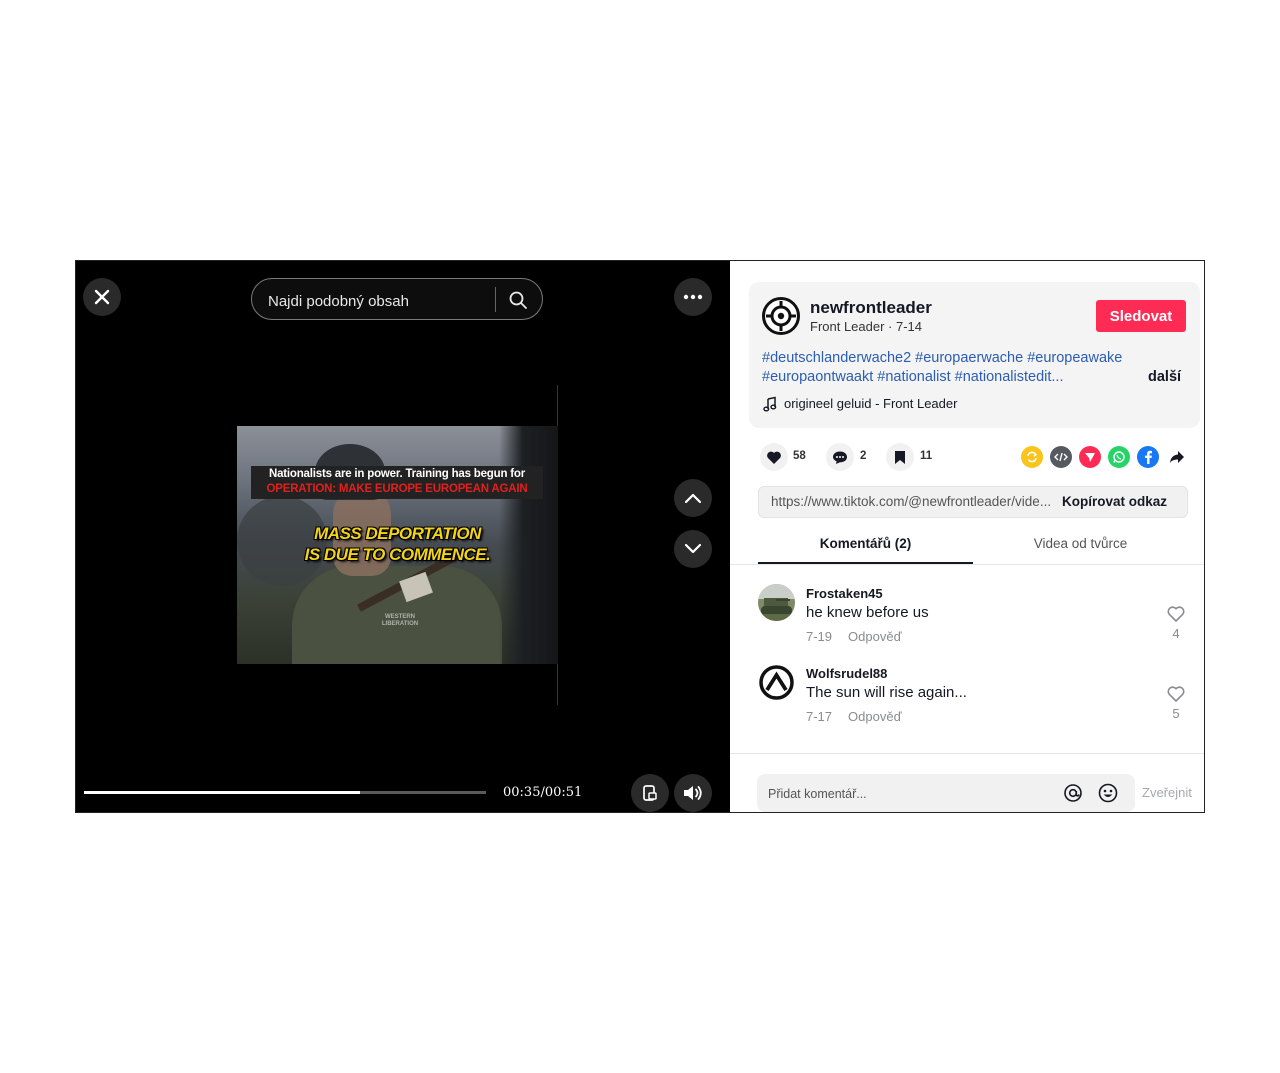  I want to click on floating-player-button, so click(650, 793).